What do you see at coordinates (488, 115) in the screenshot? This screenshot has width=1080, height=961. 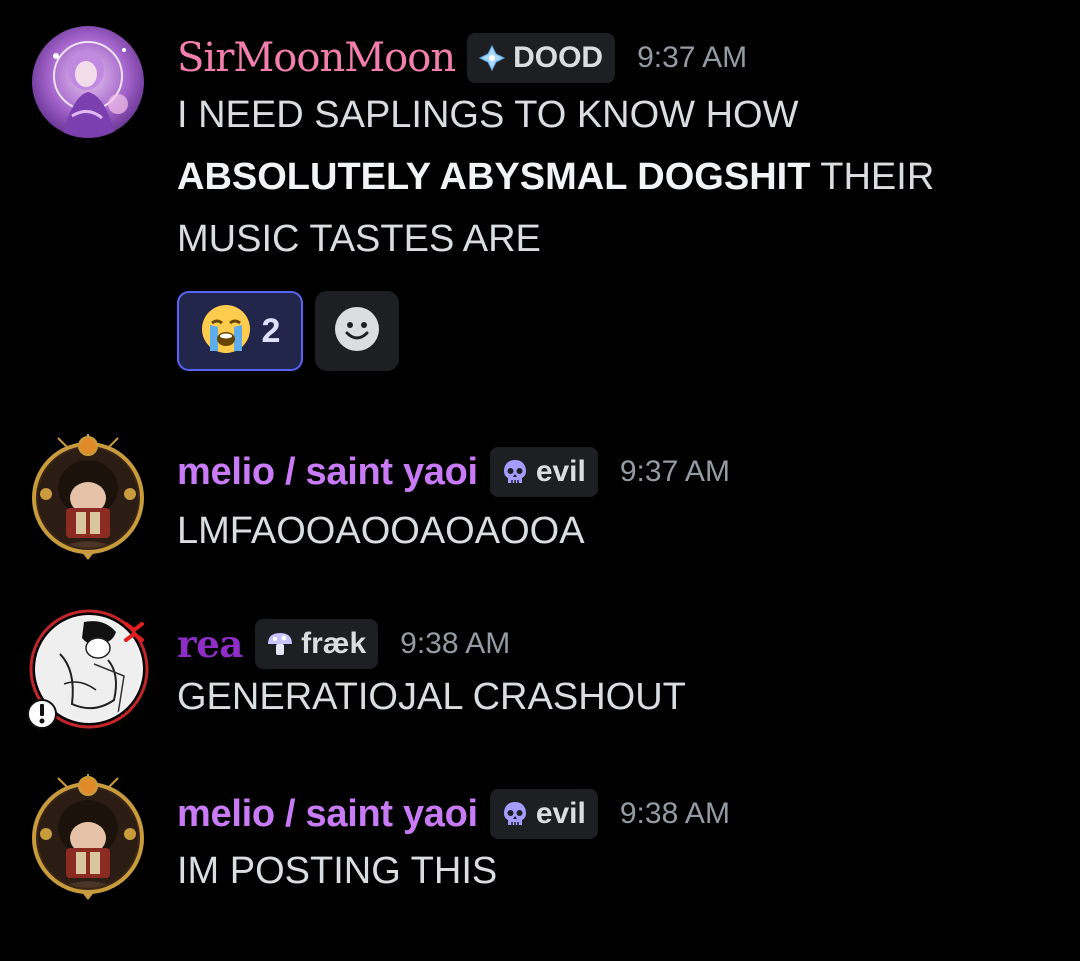 I see `message-line: I NEED SAPLINGS TO KNOW HOW` at bounding box center [488, 115].